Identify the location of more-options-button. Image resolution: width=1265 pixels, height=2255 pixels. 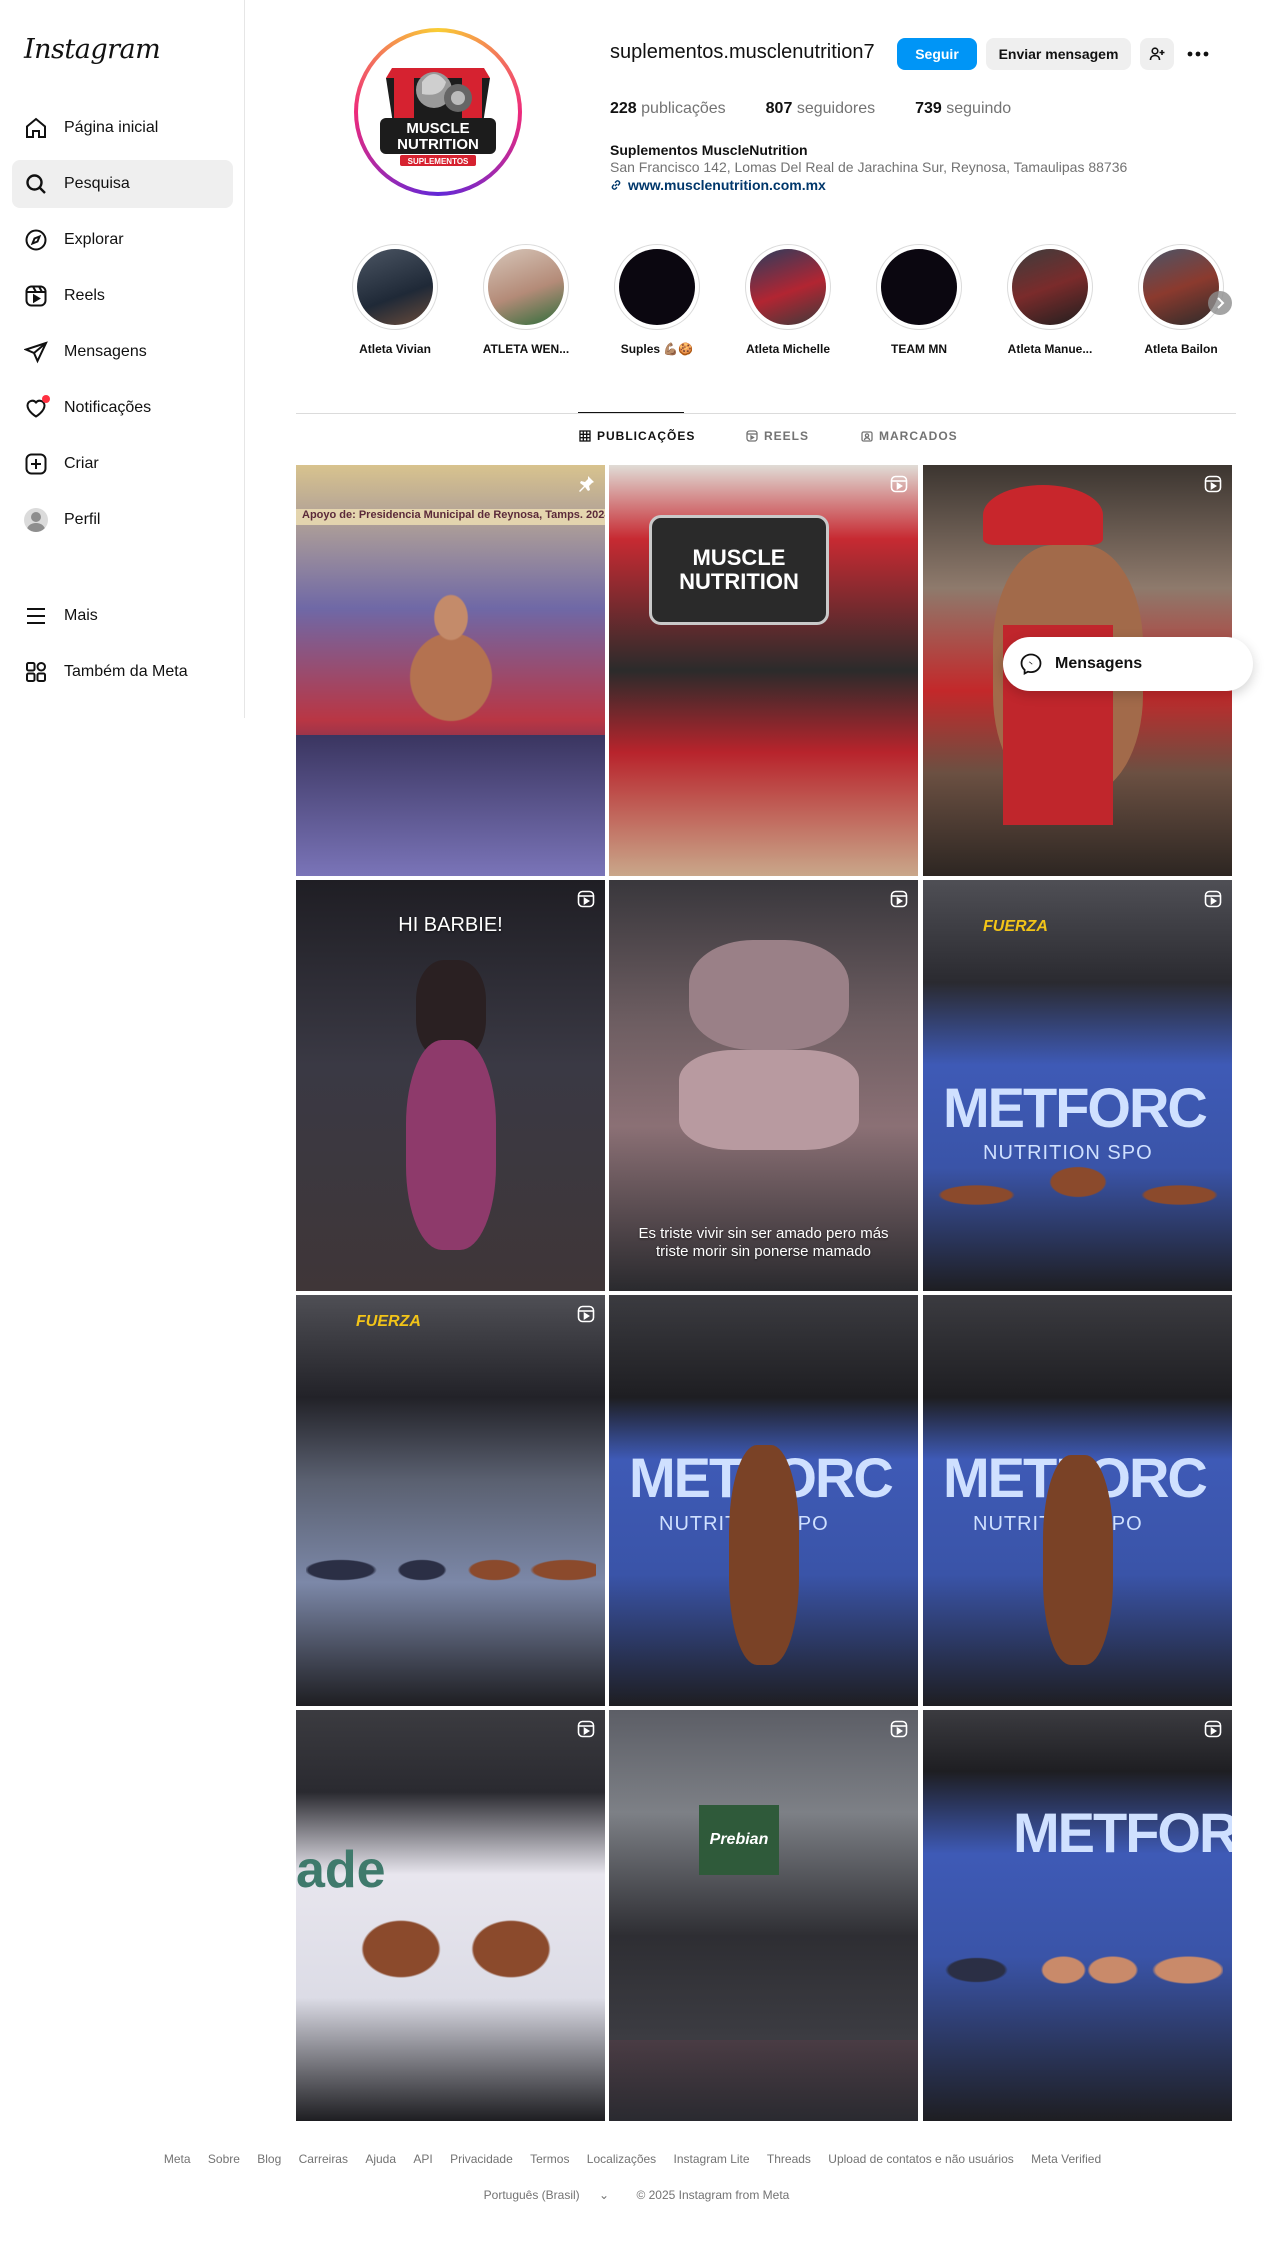
(1198, 54).